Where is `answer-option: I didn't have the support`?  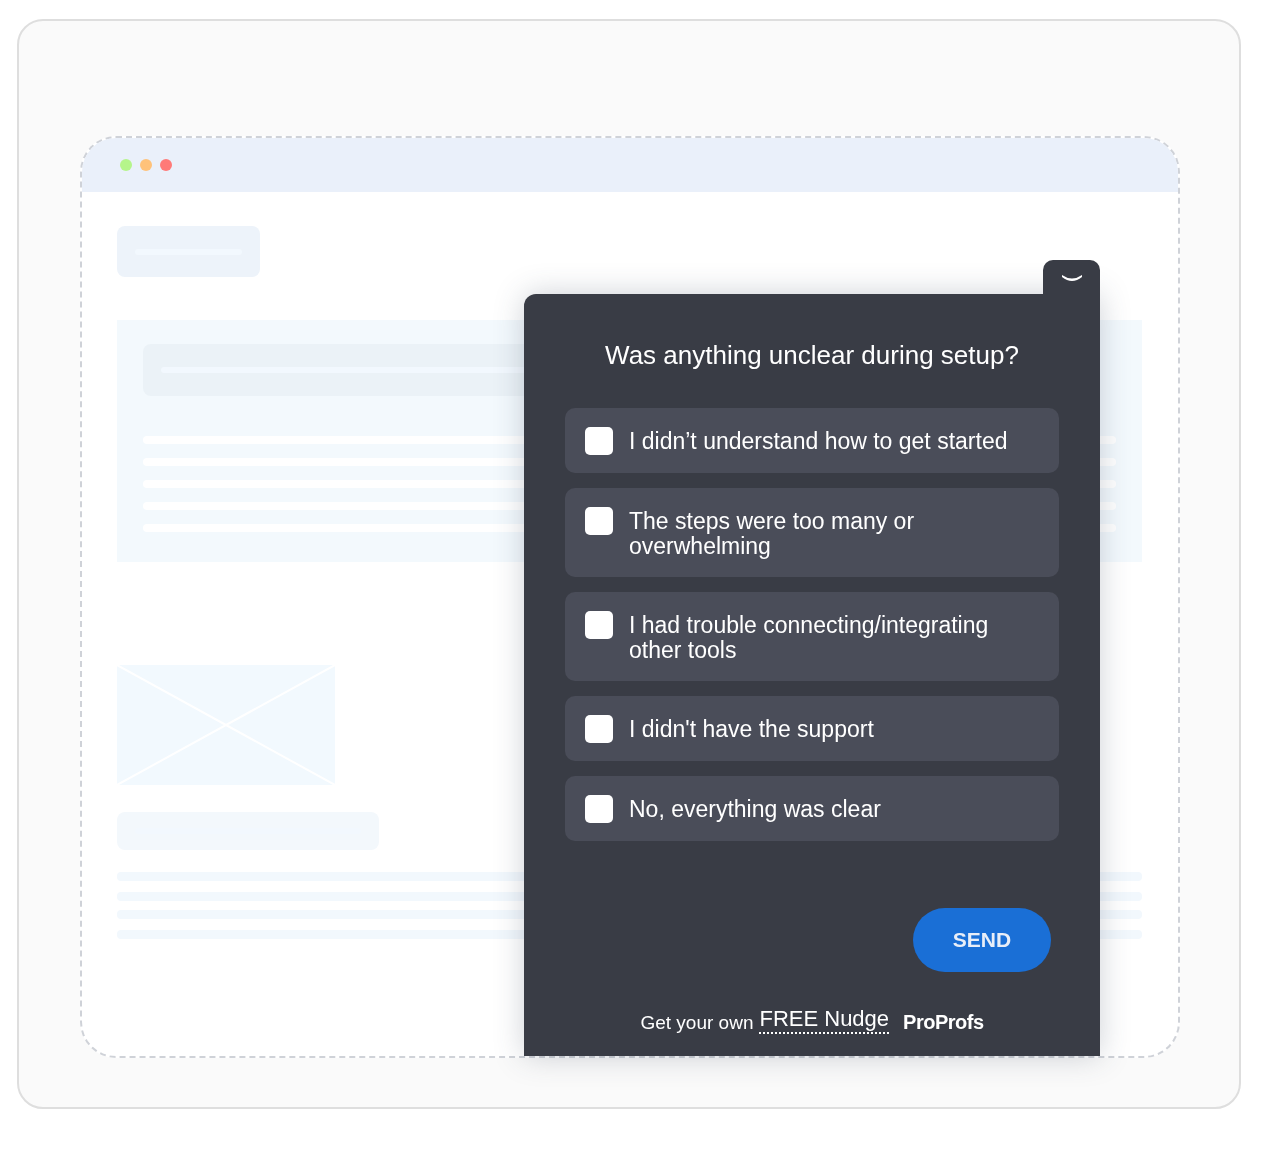
answer-option: I didn't have the support is located at coordinates (812, 728).